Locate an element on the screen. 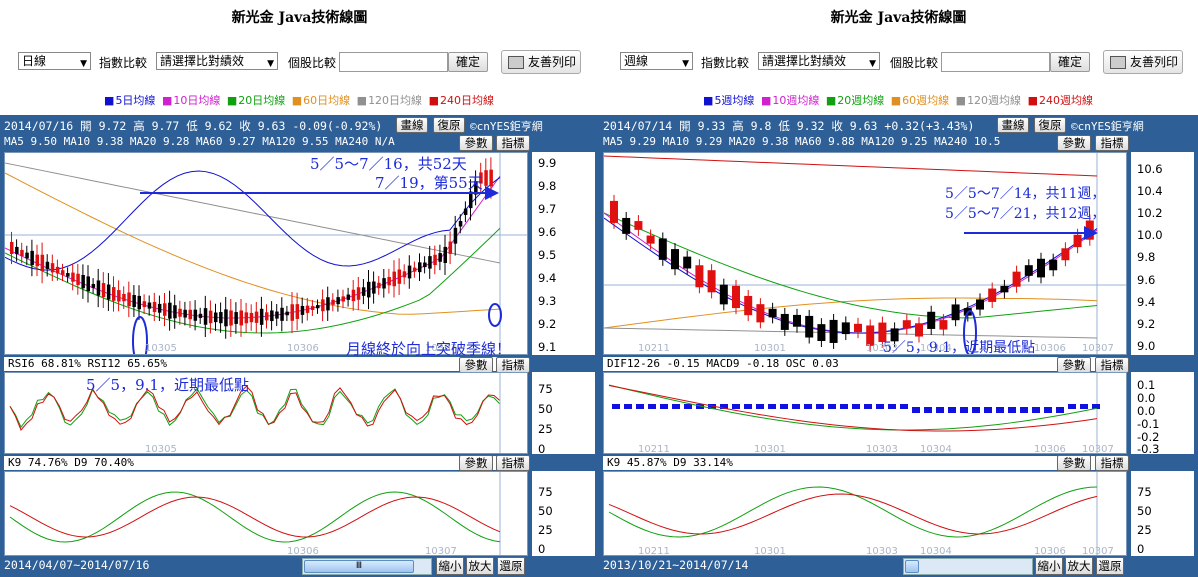 The image size is (1198, 577). price-tick: 9.8 is located at coordinates (547, 186).